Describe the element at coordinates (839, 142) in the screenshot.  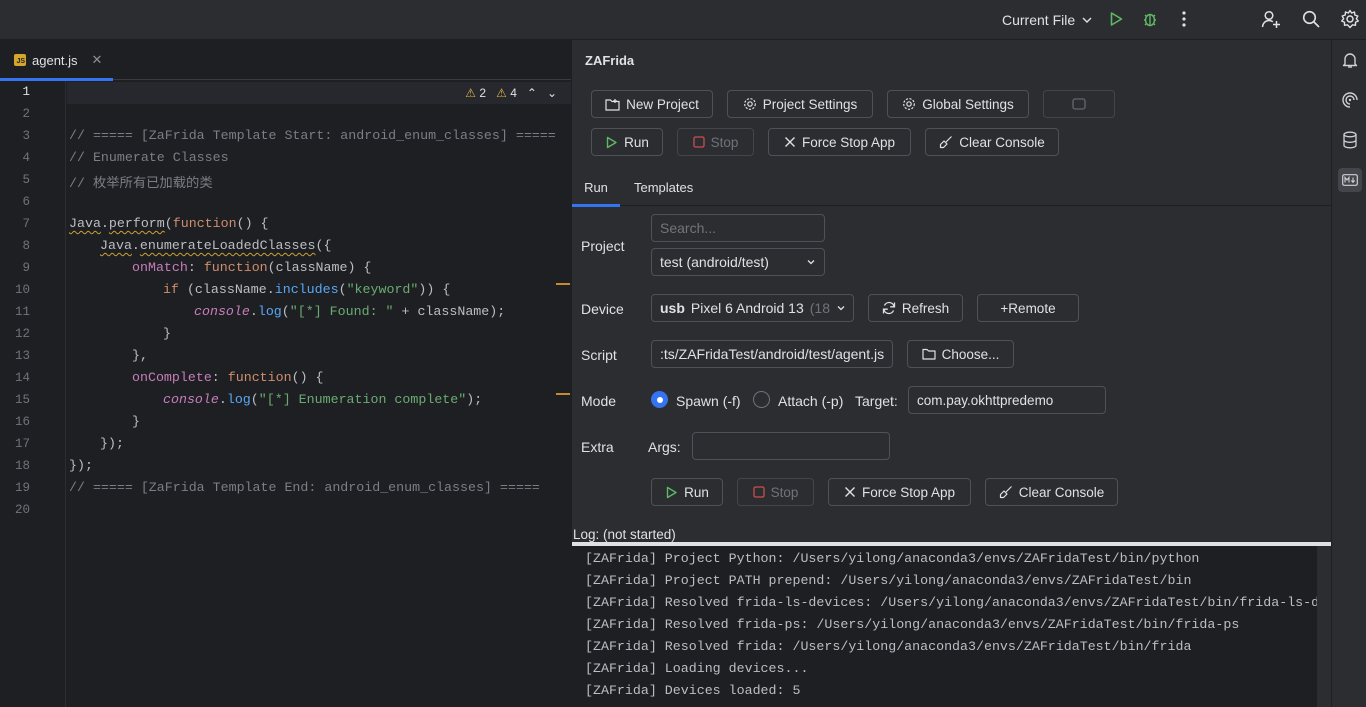
I see `toolbar-force-stop-button: Force Stop App` at that location.